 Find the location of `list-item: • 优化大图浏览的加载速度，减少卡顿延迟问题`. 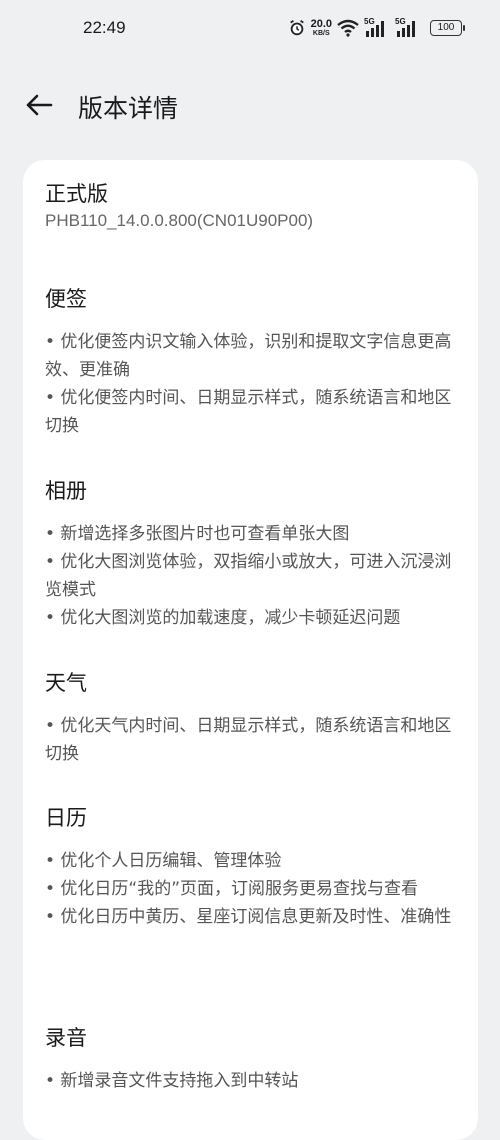

list-item: • 优化大图浏览的加载速度，减少卡顿延迟问题 is located at coordinates (223, 618).